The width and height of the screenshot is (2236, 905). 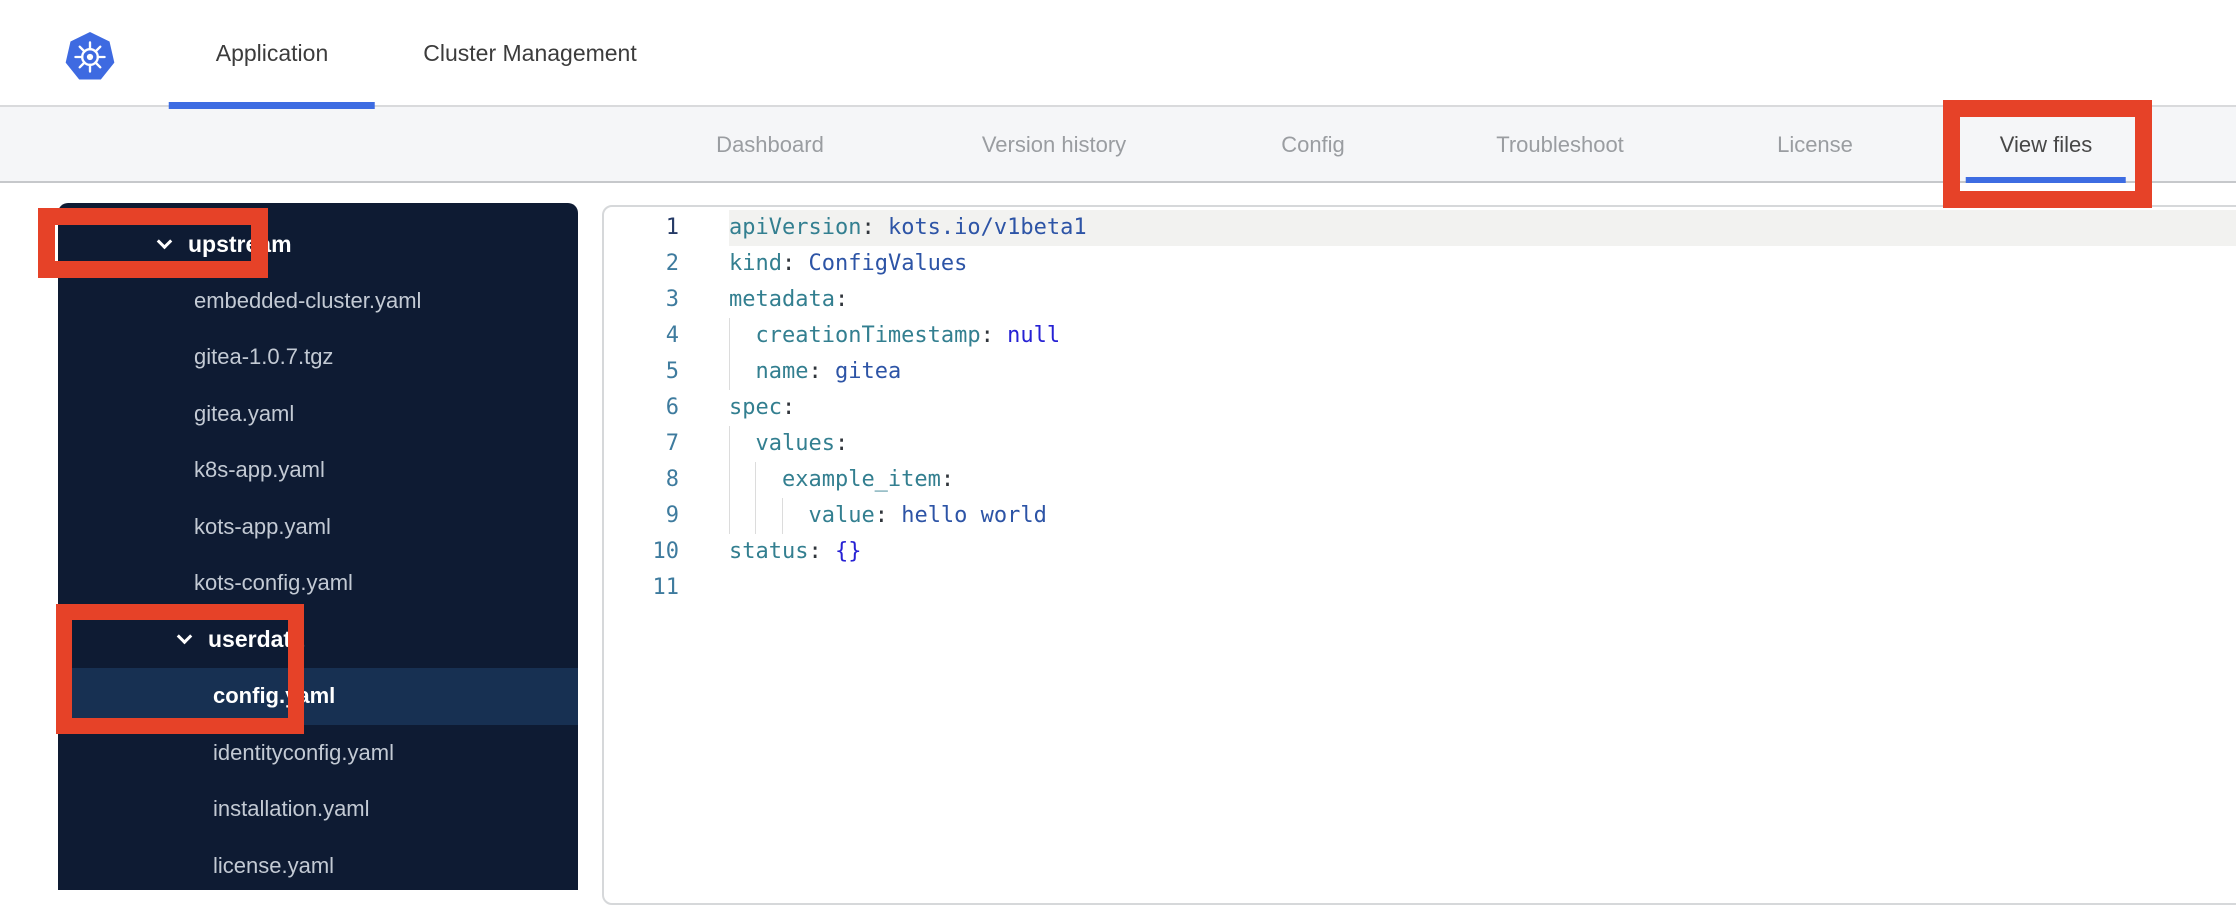 What do you see at coordinates (90, 57) in the screenshot?
I see `kubernetes-logo-icon` at bounding box center [90, 57].